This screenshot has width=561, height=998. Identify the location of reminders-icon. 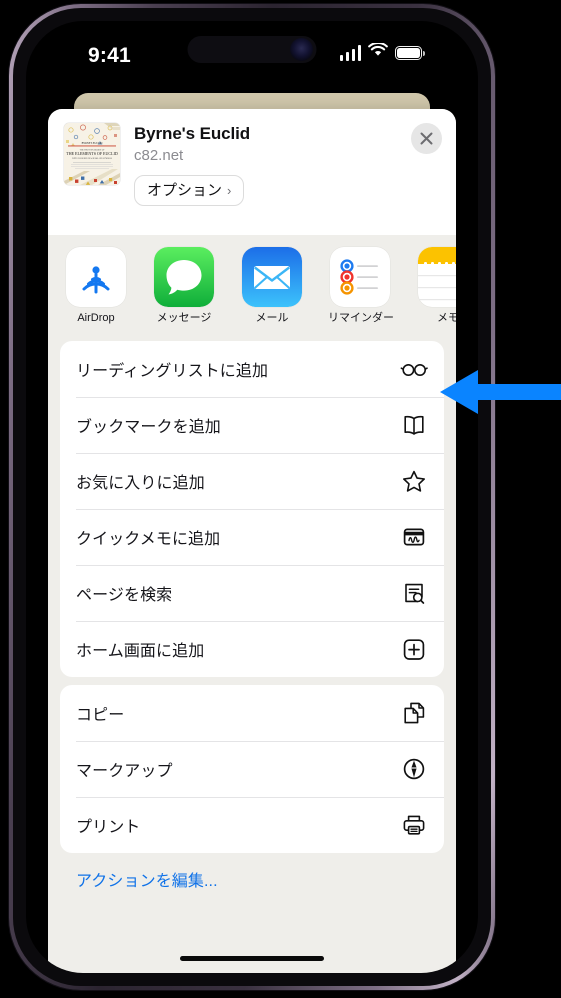
(360, 277).